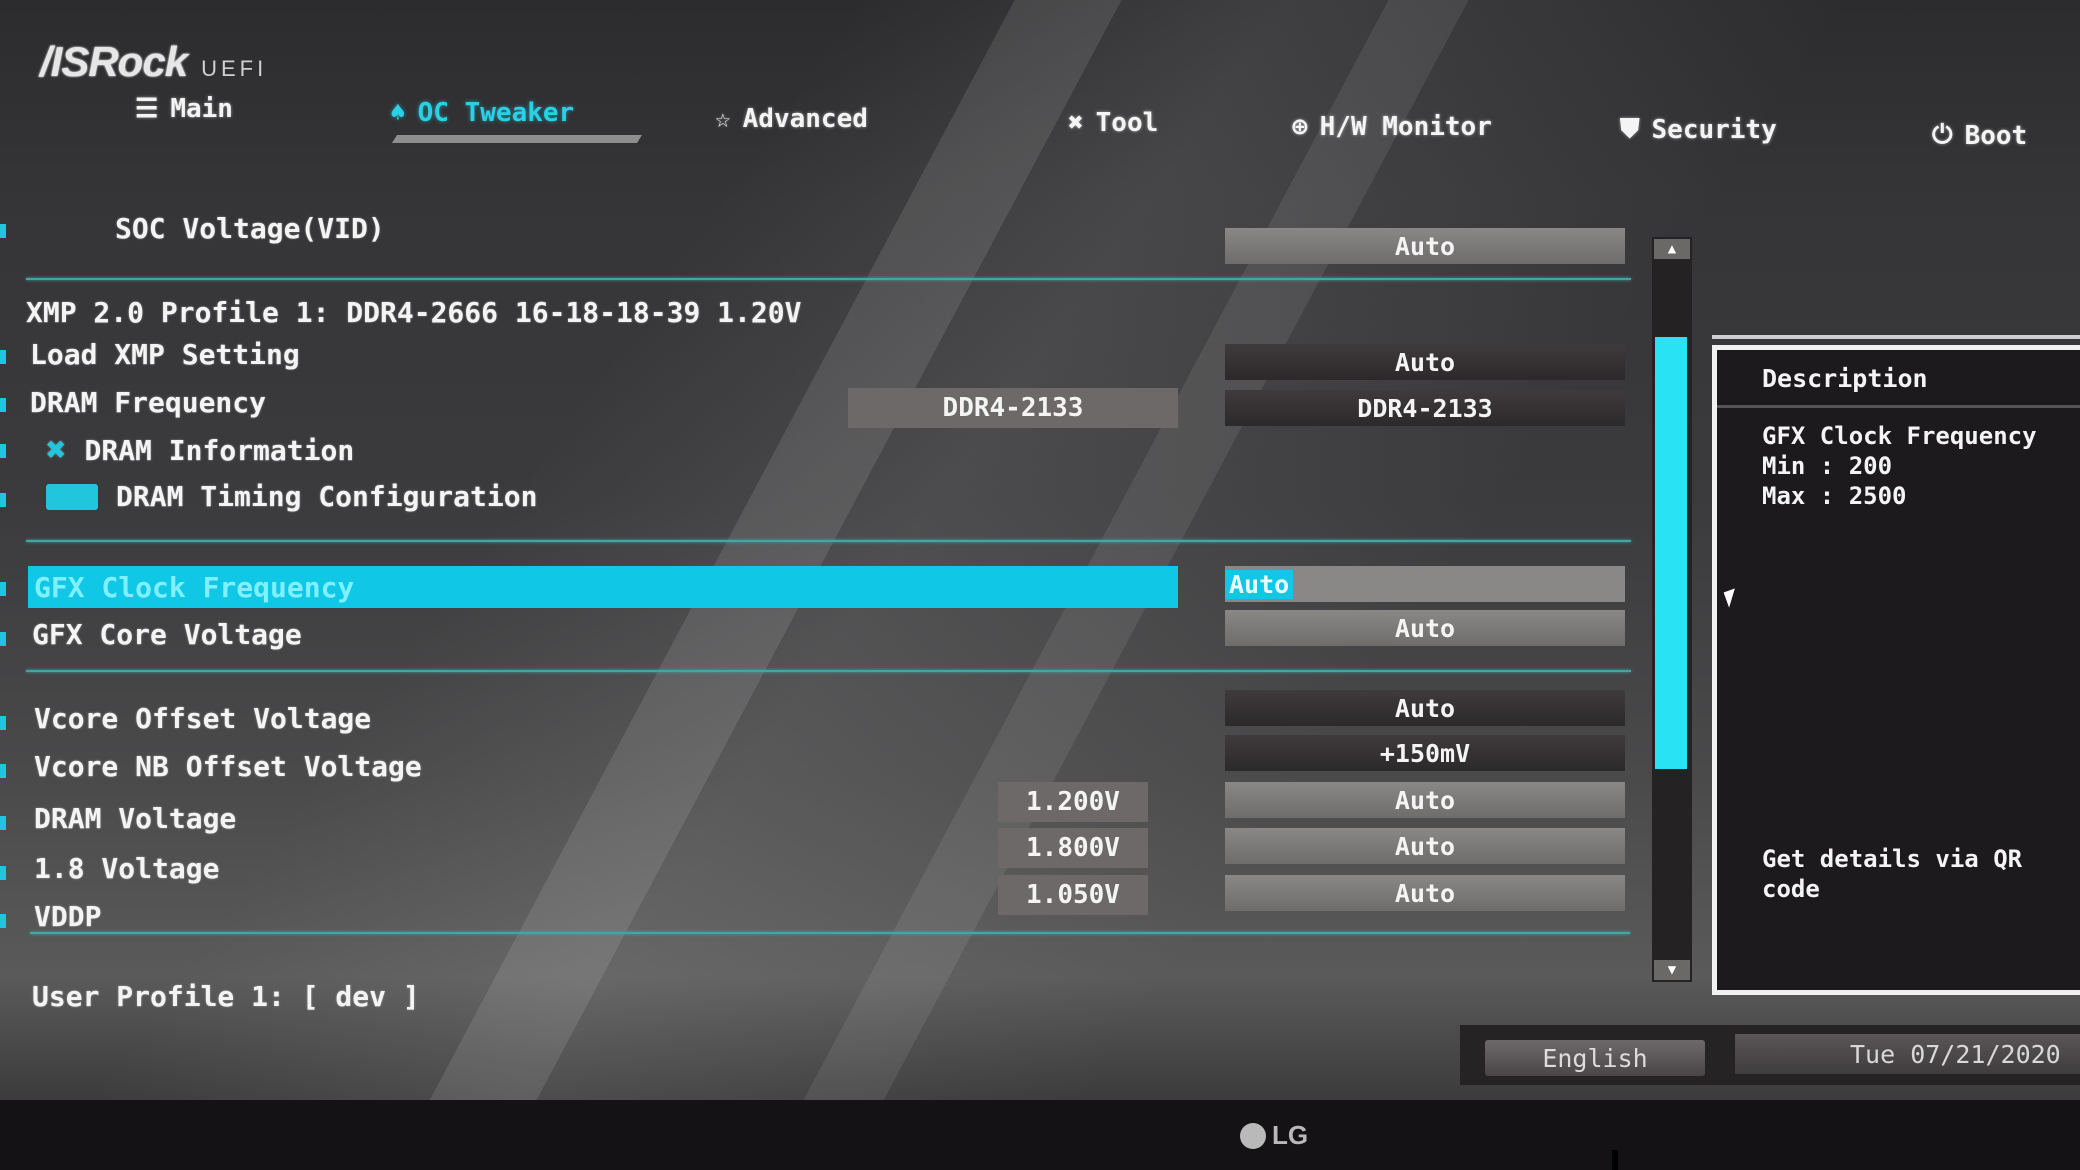 The height and width of the screenshot is (1170, 2080). What do you see at coordinates (1127, 123) in the screenshot?
I see `tab-label: Tool` at bounding box center [1127, 123].